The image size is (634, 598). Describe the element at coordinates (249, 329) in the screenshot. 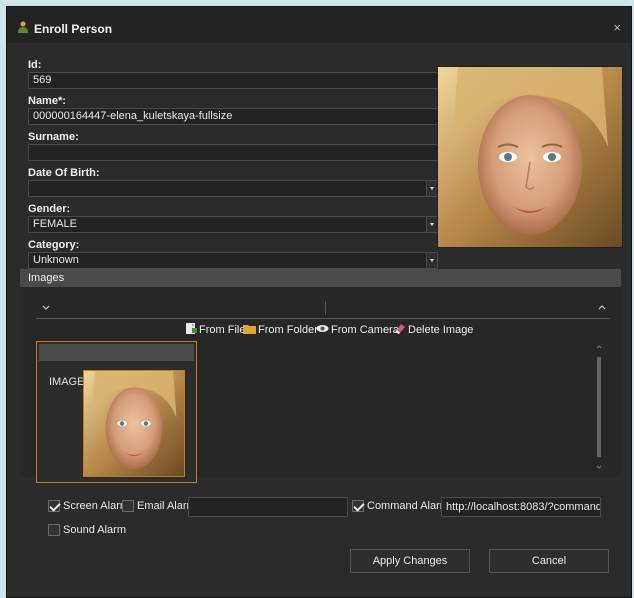

I see `folder-icon` at that location.